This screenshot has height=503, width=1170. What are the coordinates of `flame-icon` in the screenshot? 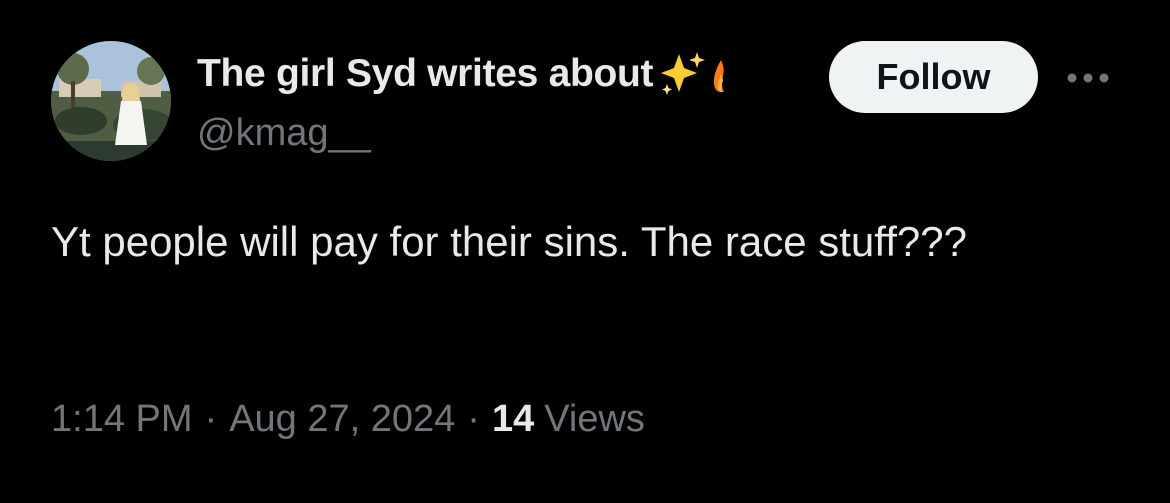 It's located at (719, 74).